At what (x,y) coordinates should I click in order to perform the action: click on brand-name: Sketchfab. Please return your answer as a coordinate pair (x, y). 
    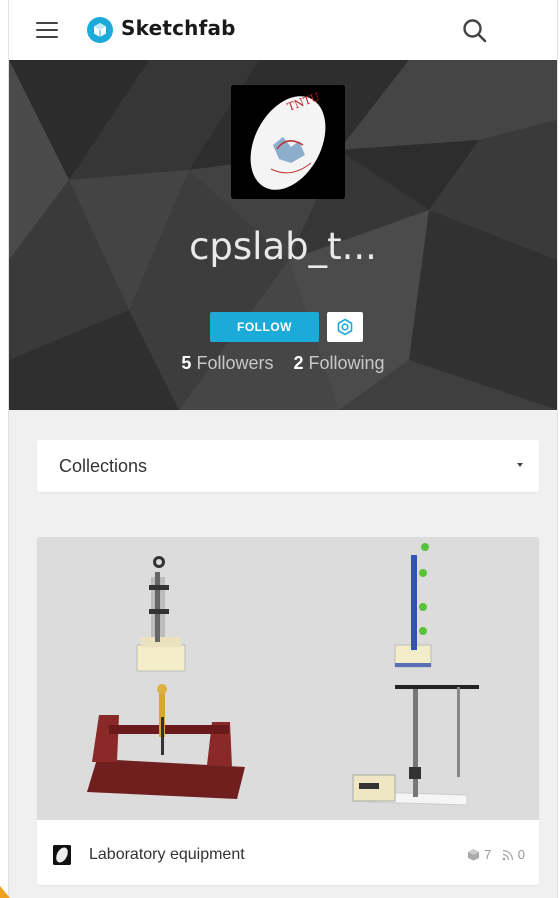
    Looking at the image, I should click on (178, 28).